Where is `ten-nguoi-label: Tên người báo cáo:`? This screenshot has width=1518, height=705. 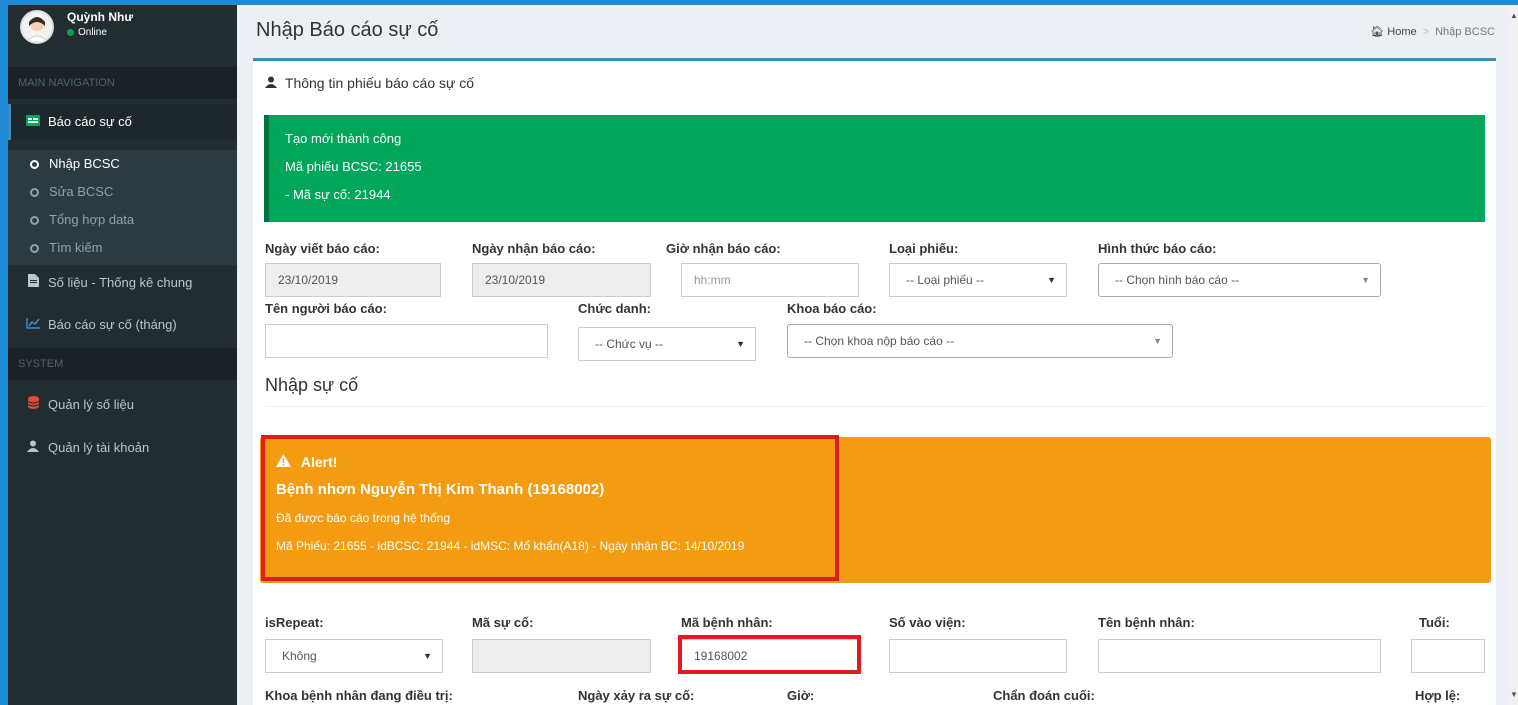
ten-nguoi-label: Tên người báo cáo: is located at coordinates (326, 308).